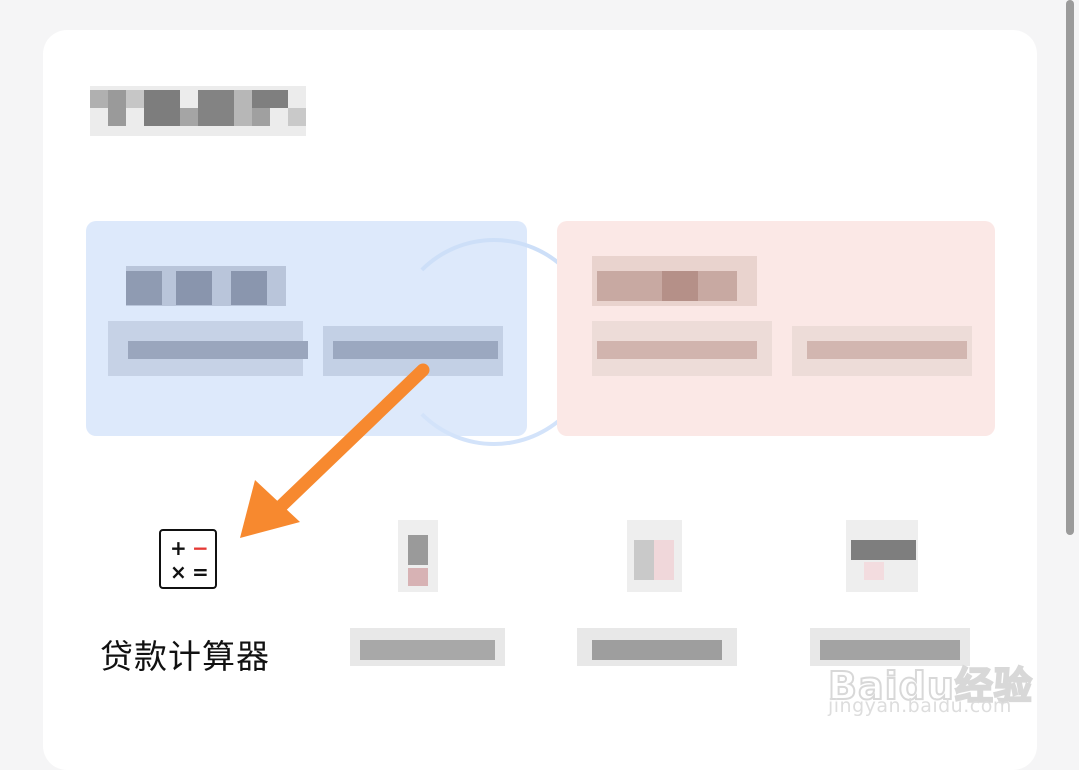 The height and width of the screenshot is (770, 1079). Describe the element at coordinates (188, 559) in the screenshot. I see `calculator-icon: + − × =` at that location.